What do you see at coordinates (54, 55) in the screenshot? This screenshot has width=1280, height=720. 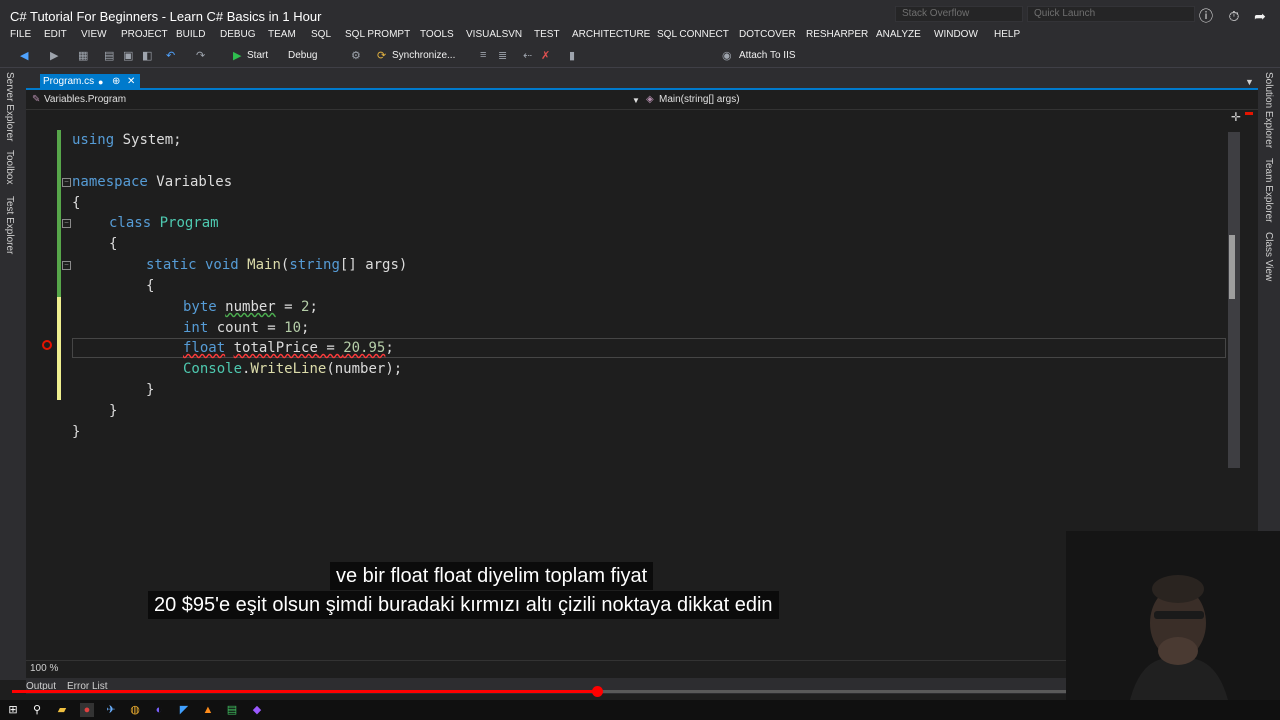 I see `forward-icon: ▶` at bounding box center [54, 55].